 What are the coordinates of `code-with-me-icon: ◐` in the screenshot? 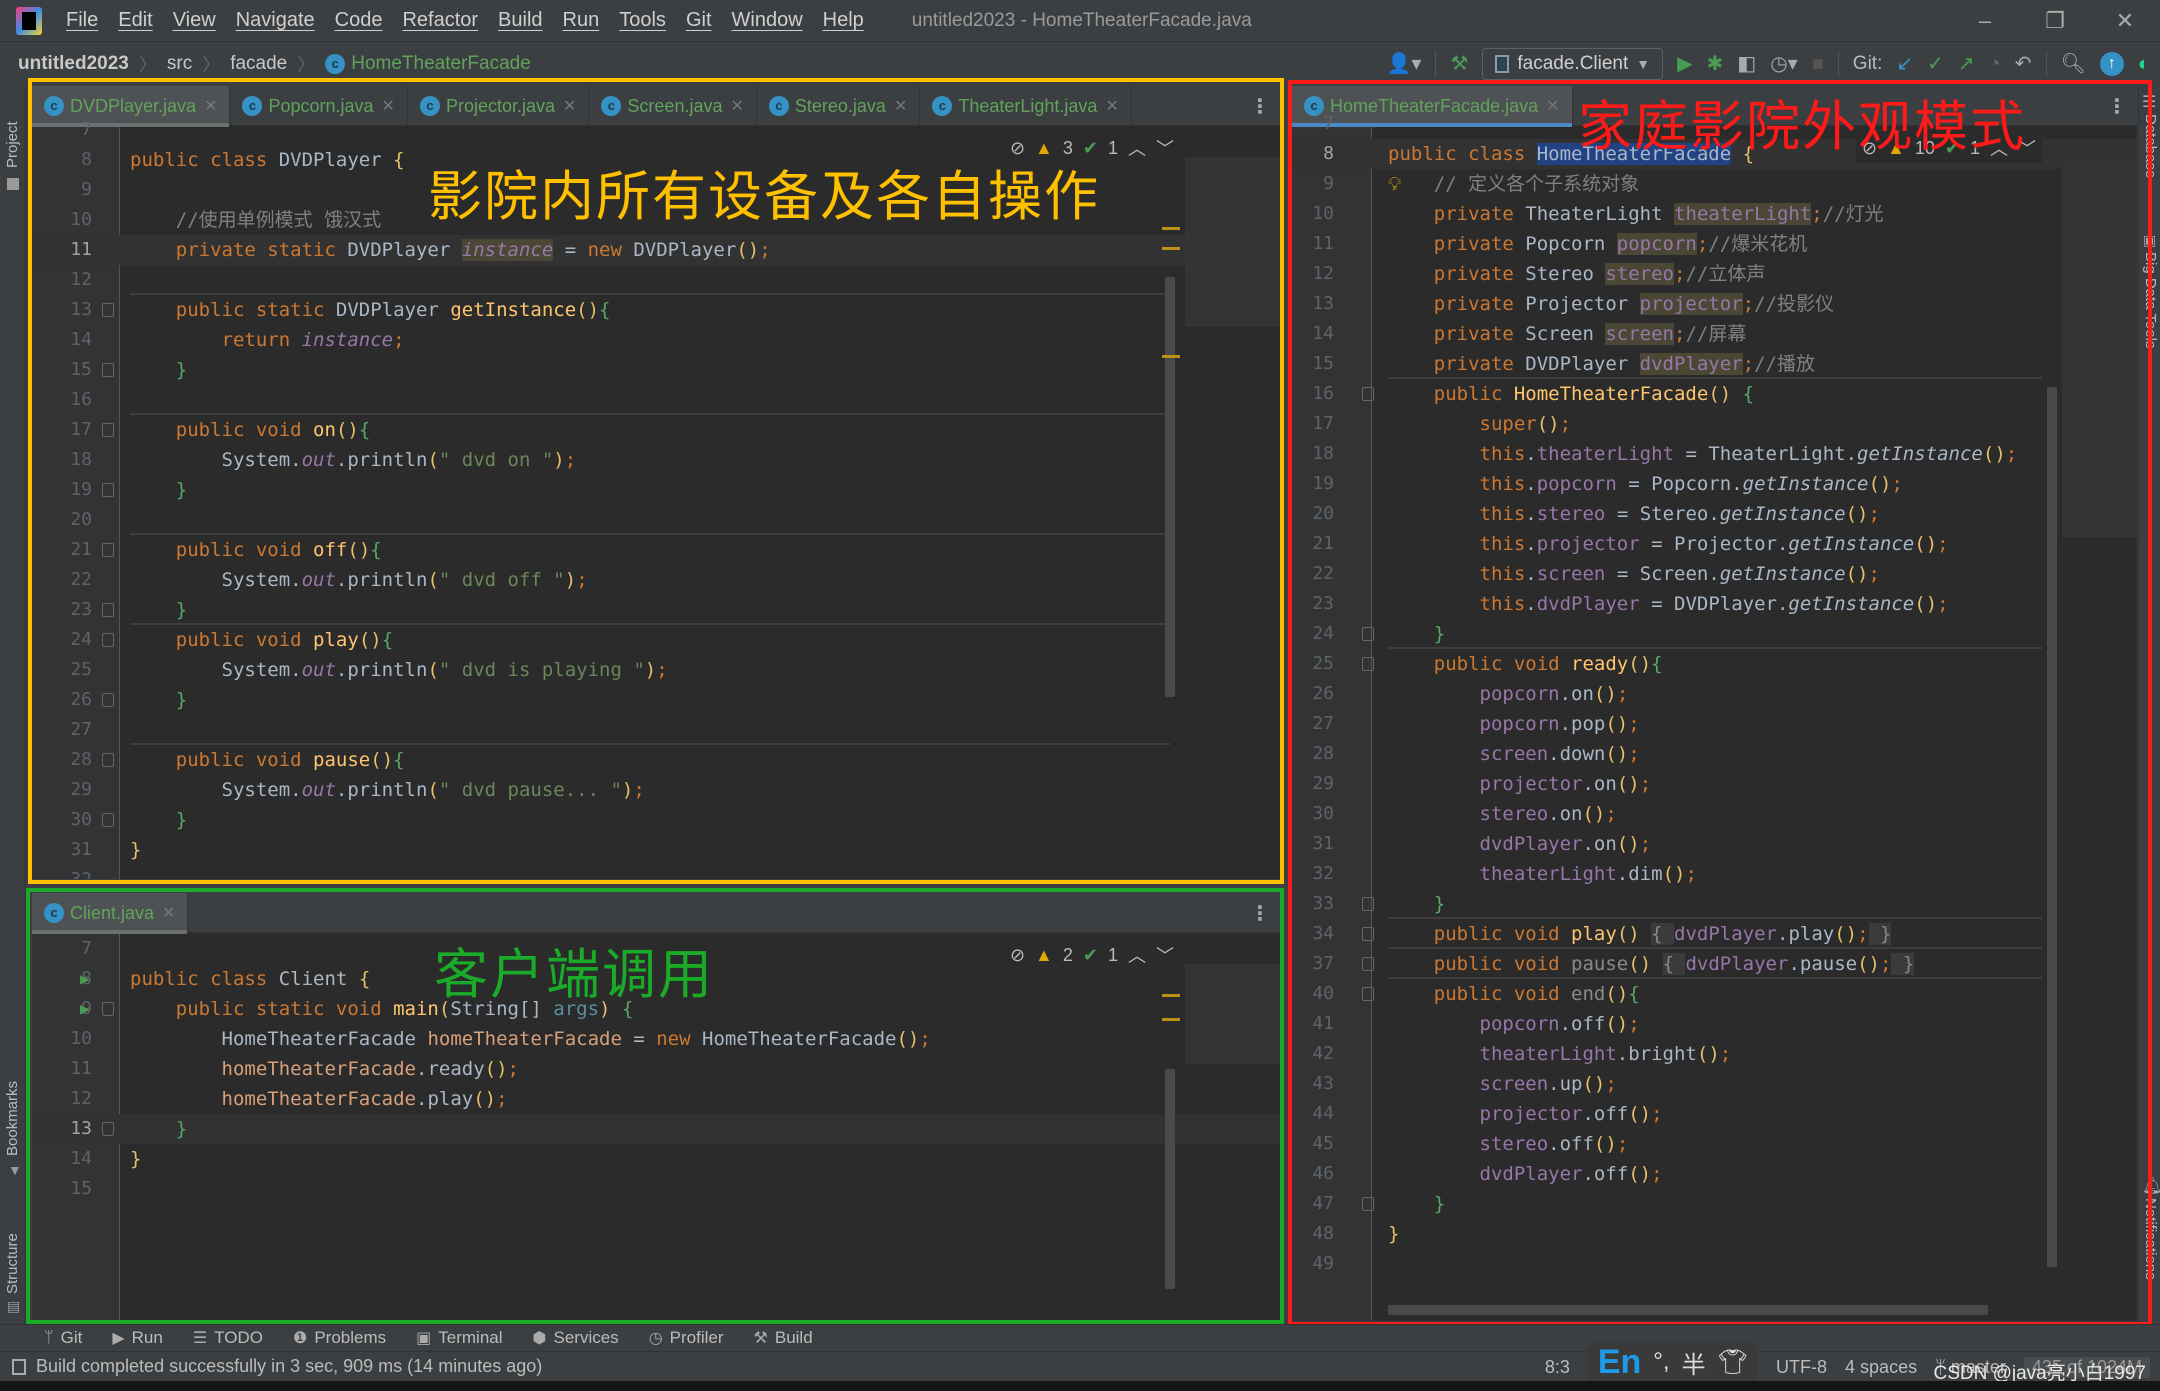 It's located at (2144, 64).